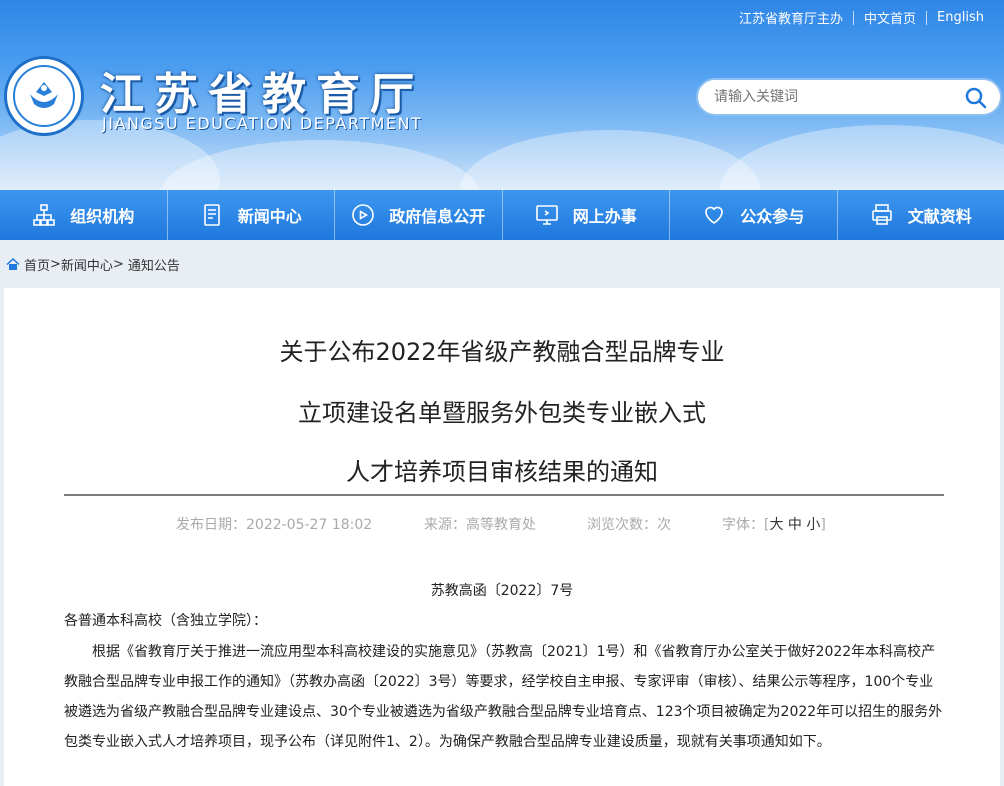 This screenshot has width=1004, height=786. Describe the element at coordinates (664, 525) in the screenshot. I see `views-unit: 次` at that location.